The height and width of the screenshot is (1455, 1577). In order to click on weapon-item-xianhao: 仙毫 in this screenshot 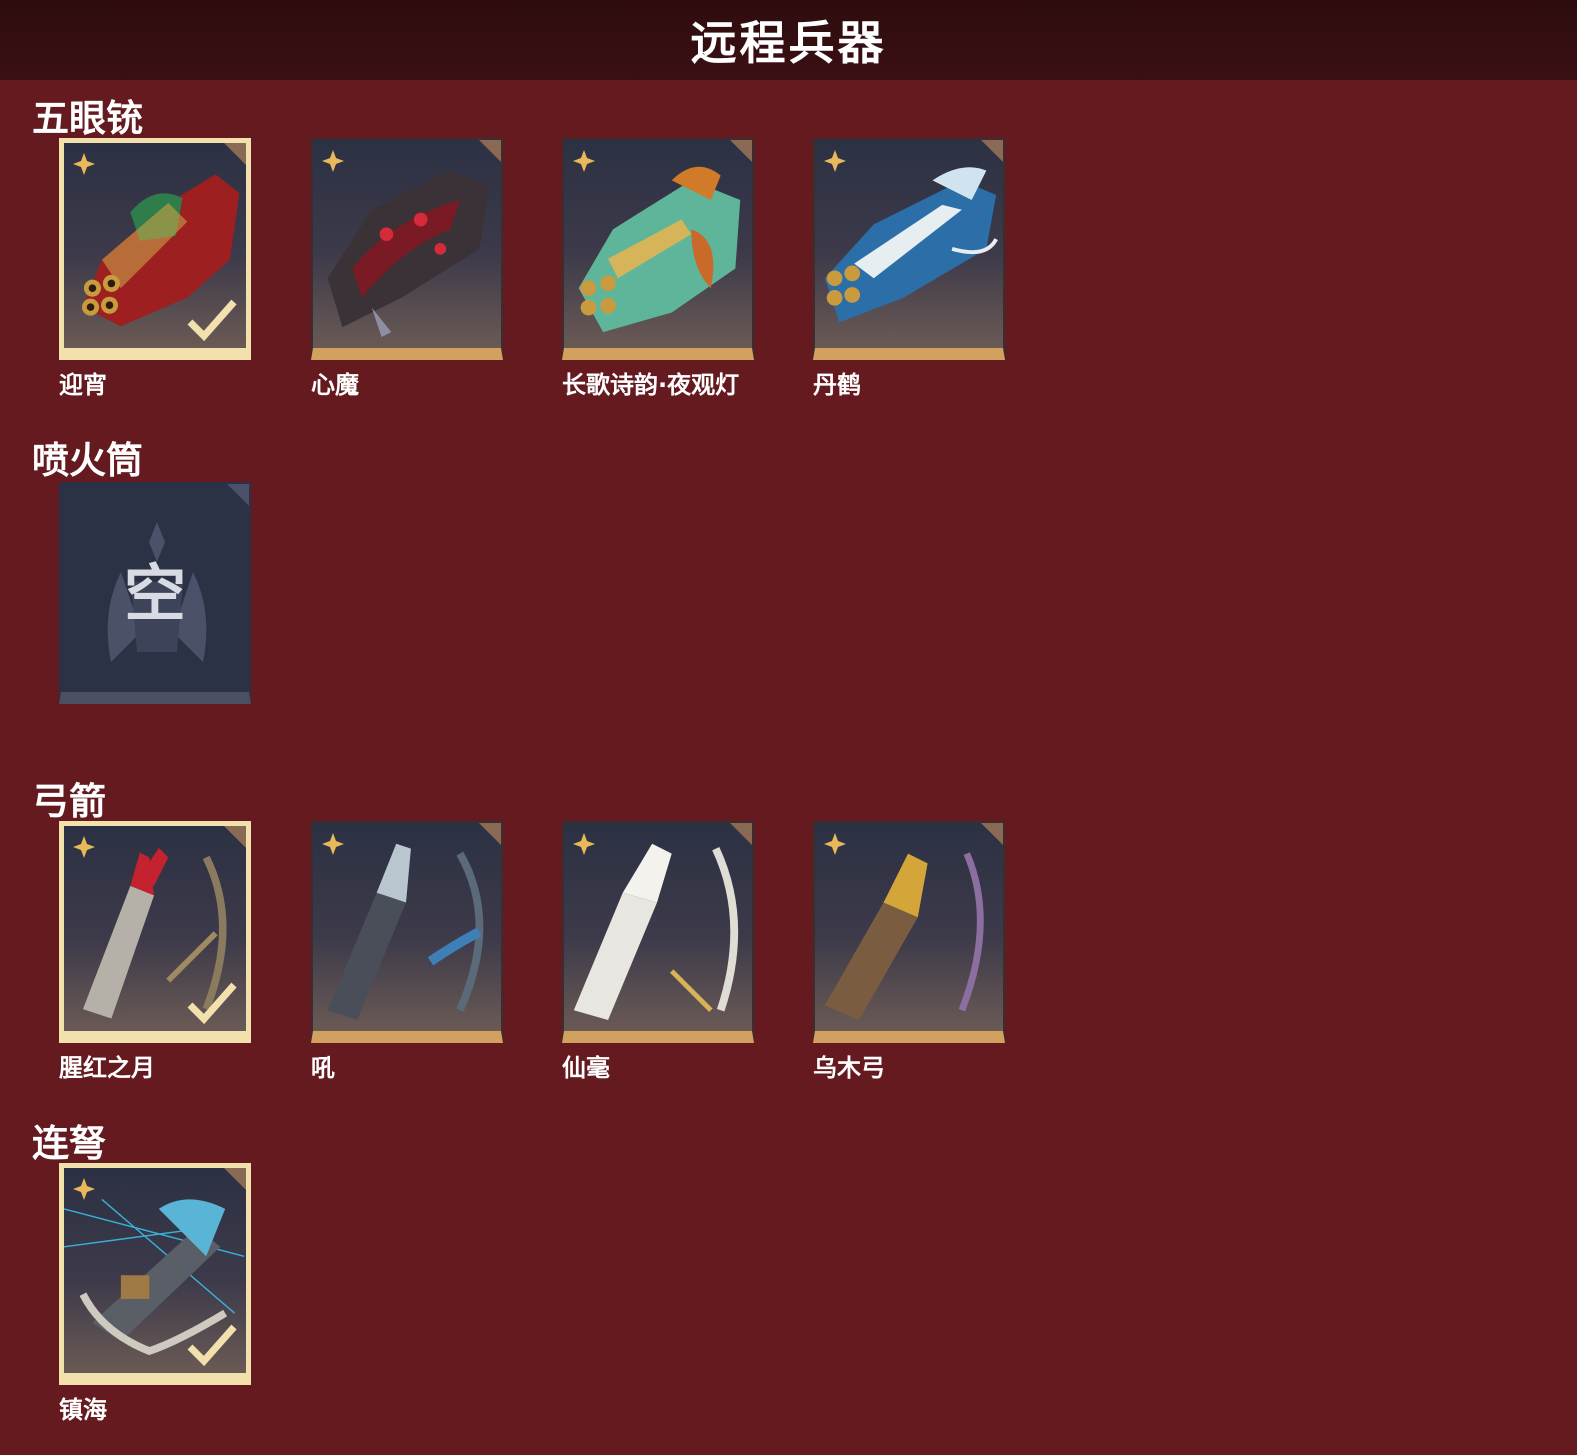, I will do `click(658, 952)`.